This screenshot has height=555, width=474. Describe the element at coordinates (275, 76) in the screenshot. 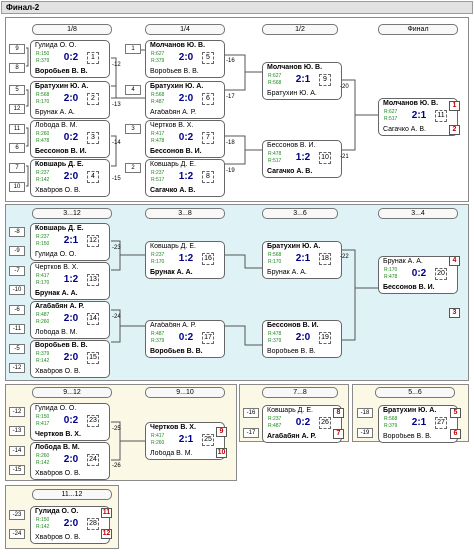

I see `player-rating: R:627` at that location.